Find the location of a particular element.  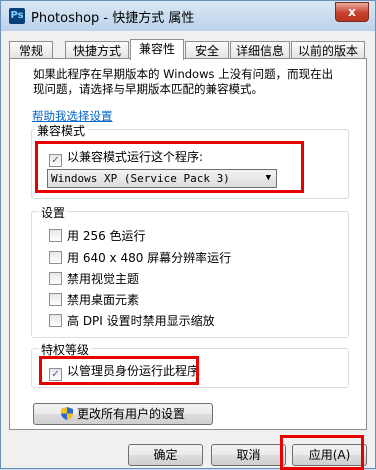

cancel-button: 取消 is located at coordinates (248, 455).